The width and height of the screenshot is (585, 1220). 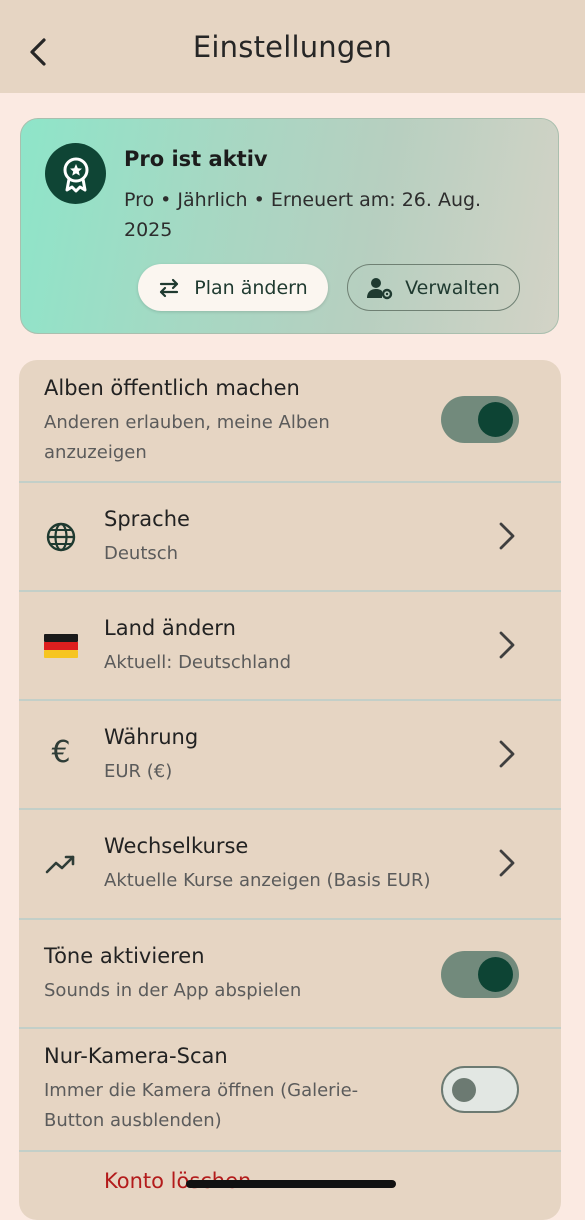 I want to click on change-plan-button: Plan ändern, so click(x=233, y=287).